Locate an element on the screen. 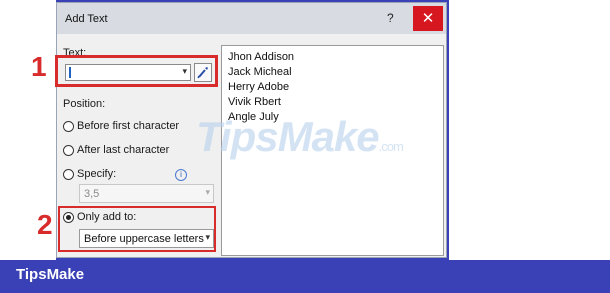  radio-before-first is located at coordinates (68, 126).